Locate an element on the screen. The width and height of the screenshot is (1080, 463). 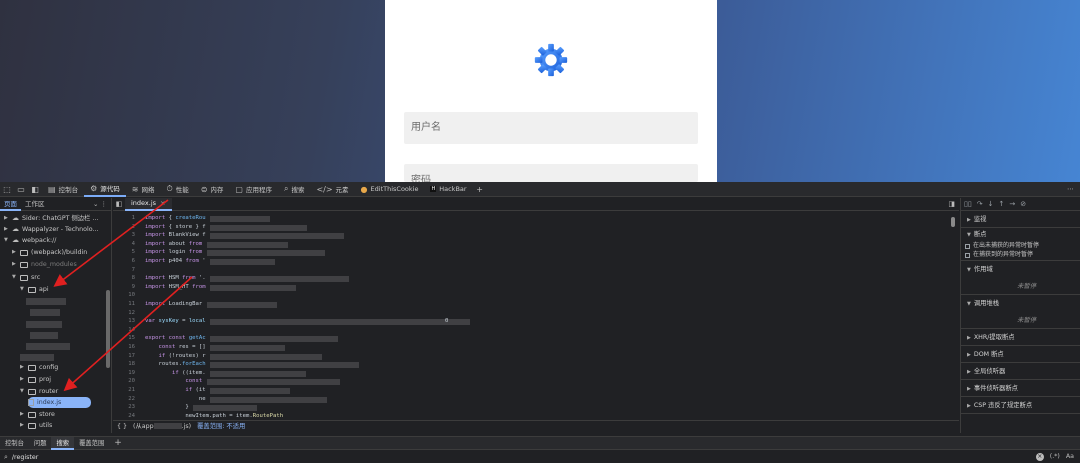
line-number: 20 is located at coordinates (124, 381).